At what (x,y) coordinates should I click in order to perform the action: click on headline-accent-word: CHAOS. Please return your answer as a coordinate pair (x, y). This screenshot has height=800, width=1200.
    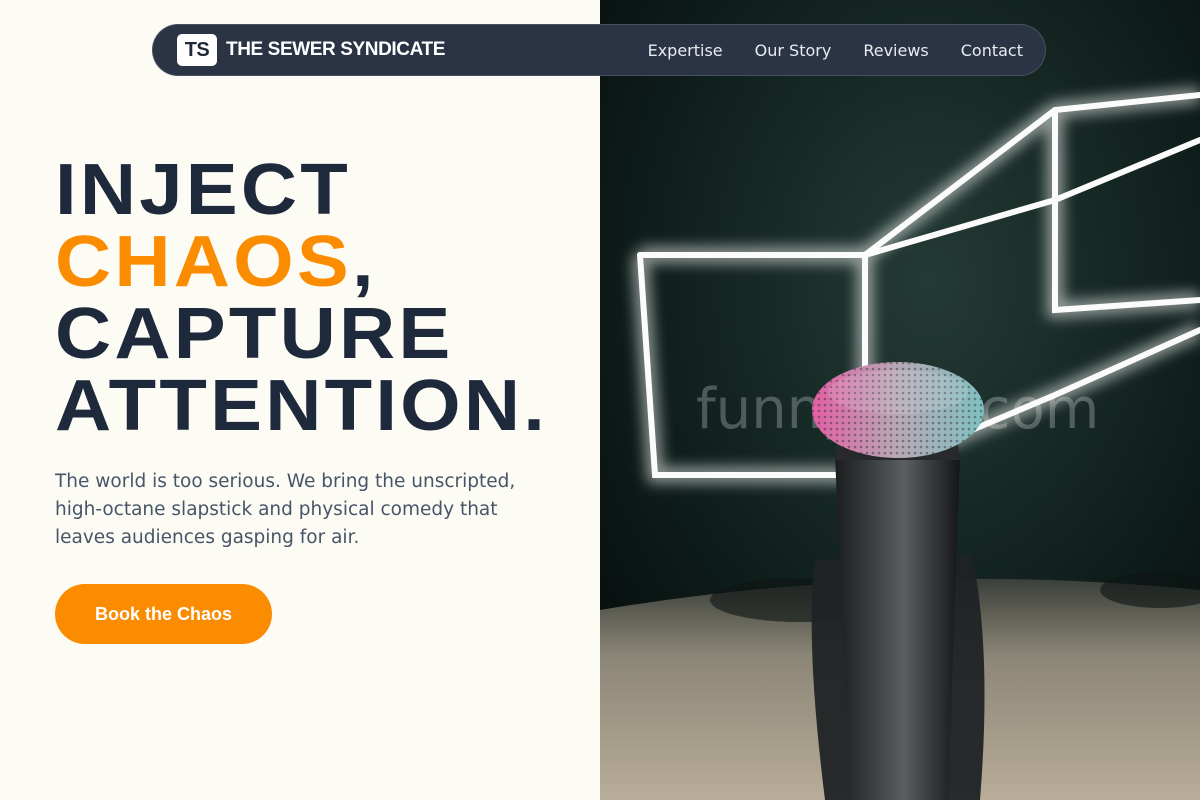
    Looking at the image, I should click on (204, 262).